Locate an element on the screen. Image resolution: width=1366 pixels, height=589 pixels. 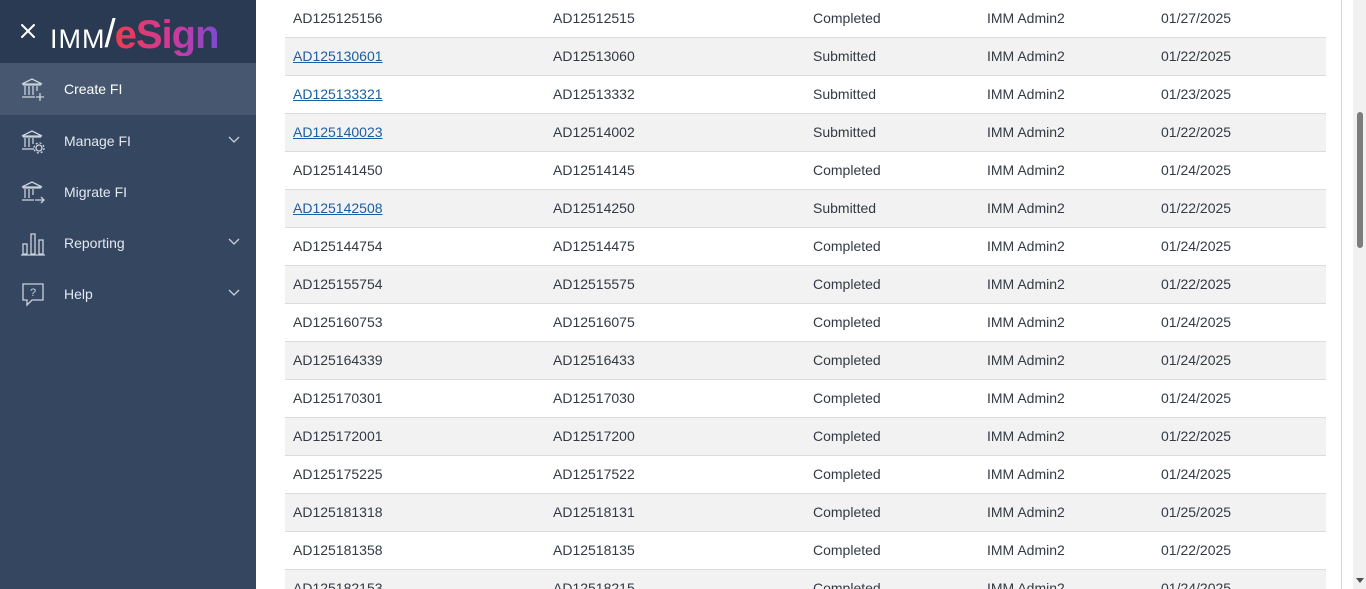
request-id-cell: AD125175225 is located at coordinates (338, 474).